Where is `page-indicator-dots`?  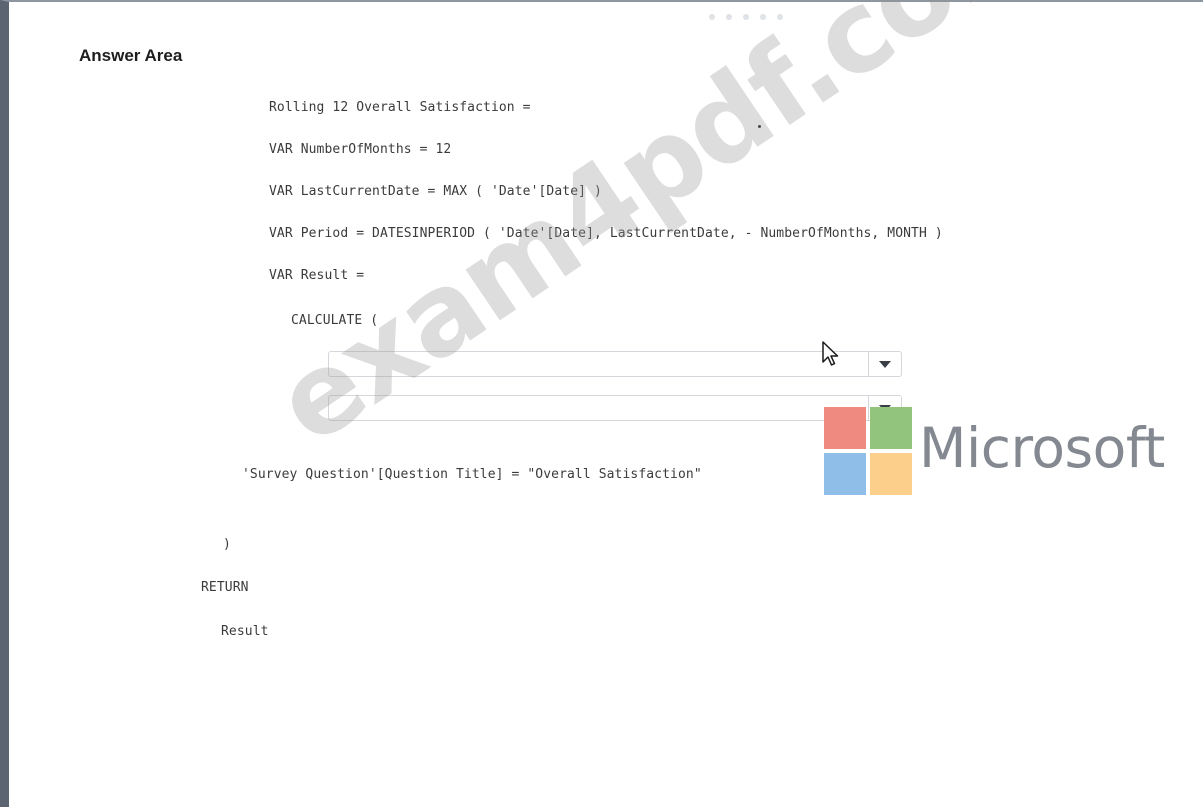 page-indicator-dots is located at coordinates (746, 17).